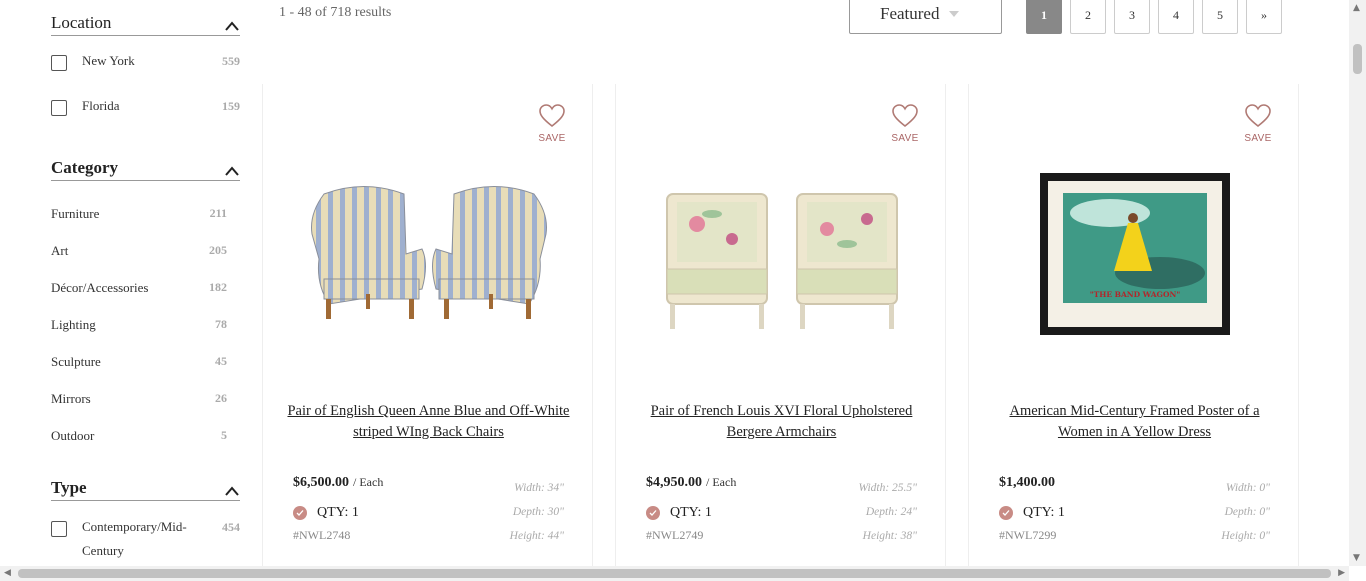 This screenshot has width=1366, height=581. What do you see at coordinates (1044, 17) in the screenshot?
I see `page-button-1: 1` at bounding box center [1044, 17].